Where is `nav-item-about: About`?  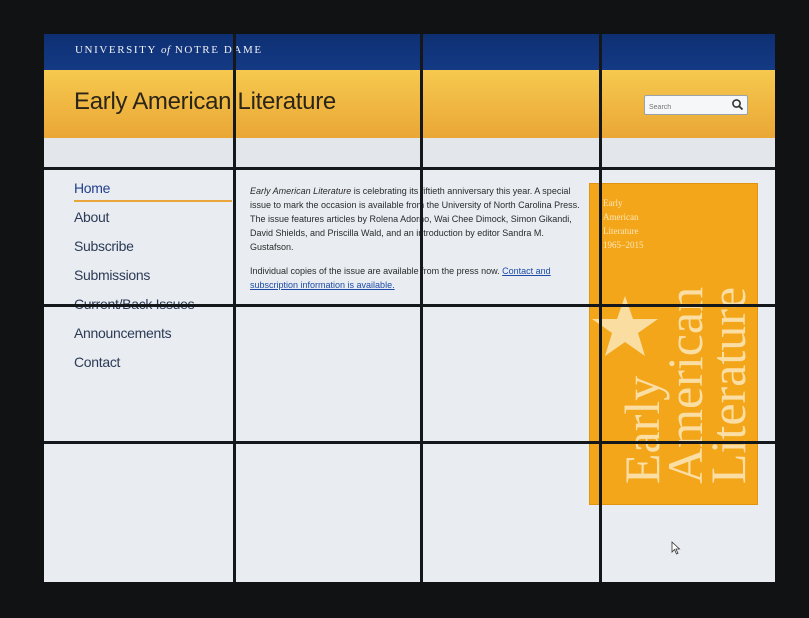
nav-item-about: About is located at coordinates (153, 222).